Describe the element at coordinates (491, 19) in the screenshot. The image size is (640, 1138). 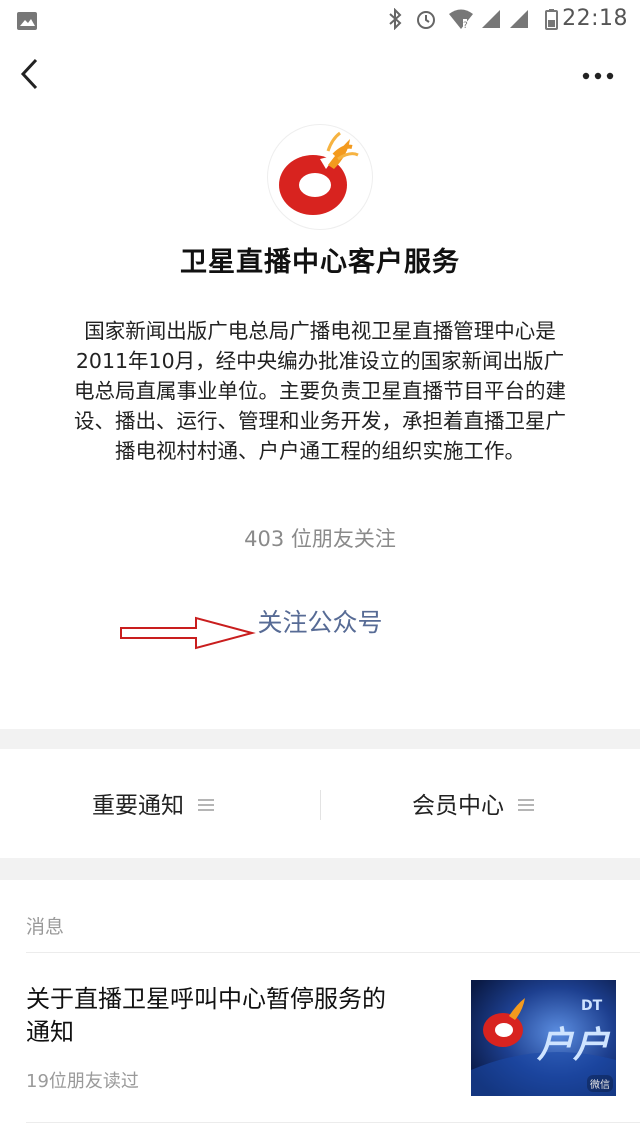
I see `signal-1-icon` at that location.